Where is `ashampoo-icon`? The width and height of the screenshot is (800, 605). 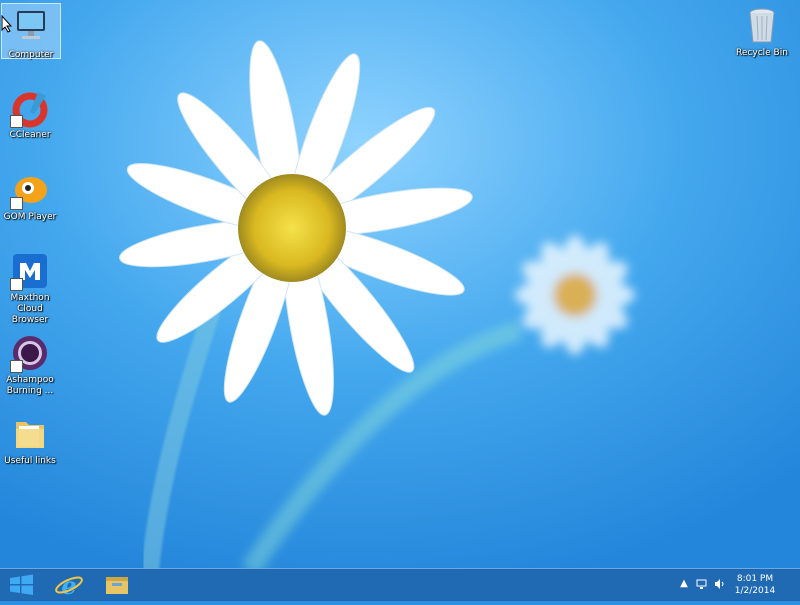 ashampoo-icon is located at coordinates (30, 353).